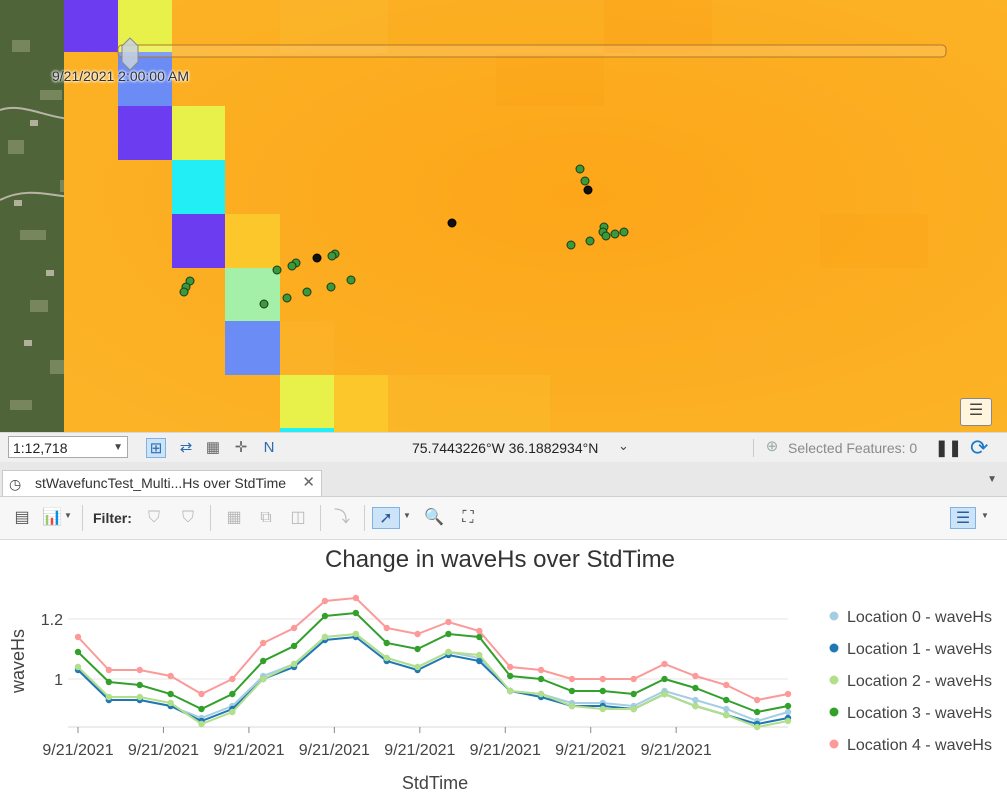  Describe the element at coordinates (992, 479) in the screenshot. I see `tab-overflow-chevron: ▼` at that location.